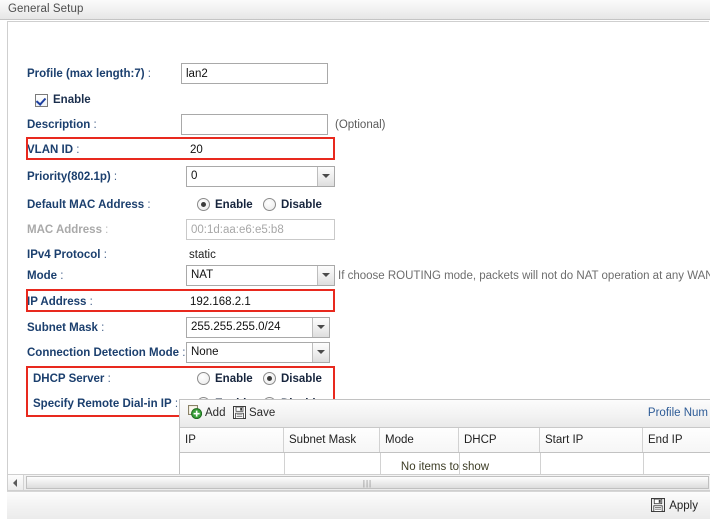 This screenshot has height=519, width=710. I want to click on grip-dots-icon: |||, so click(367, 483).